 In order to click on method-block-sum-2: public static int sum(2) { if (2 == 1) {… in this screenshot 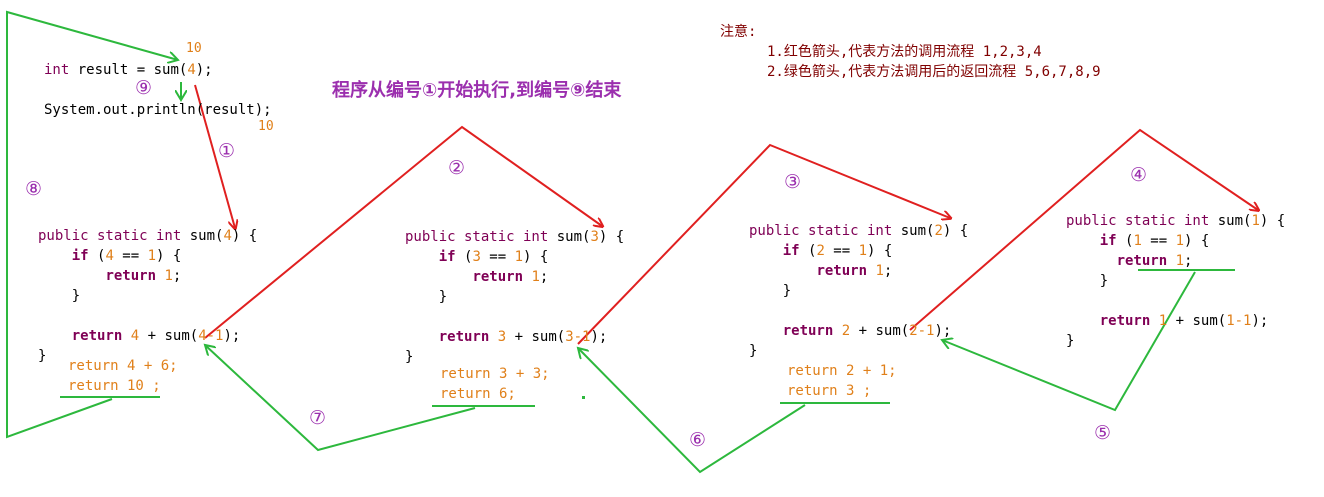, I will do `click(858, 291)`.